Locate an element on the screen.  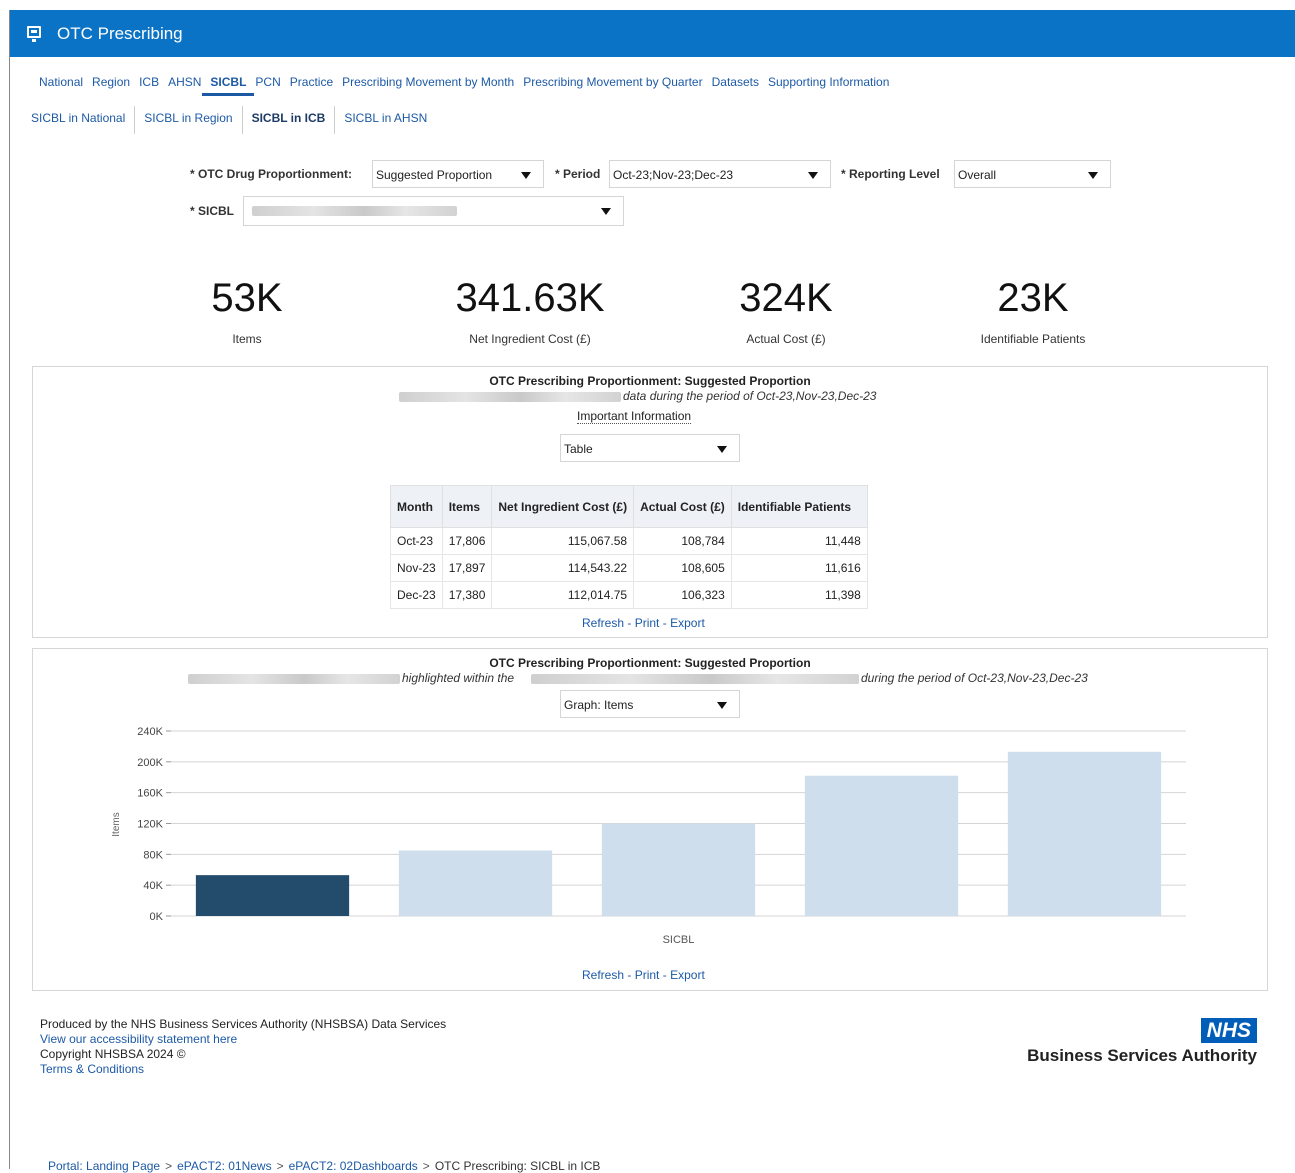
column-header: Items is located at coordinates (467, 506).